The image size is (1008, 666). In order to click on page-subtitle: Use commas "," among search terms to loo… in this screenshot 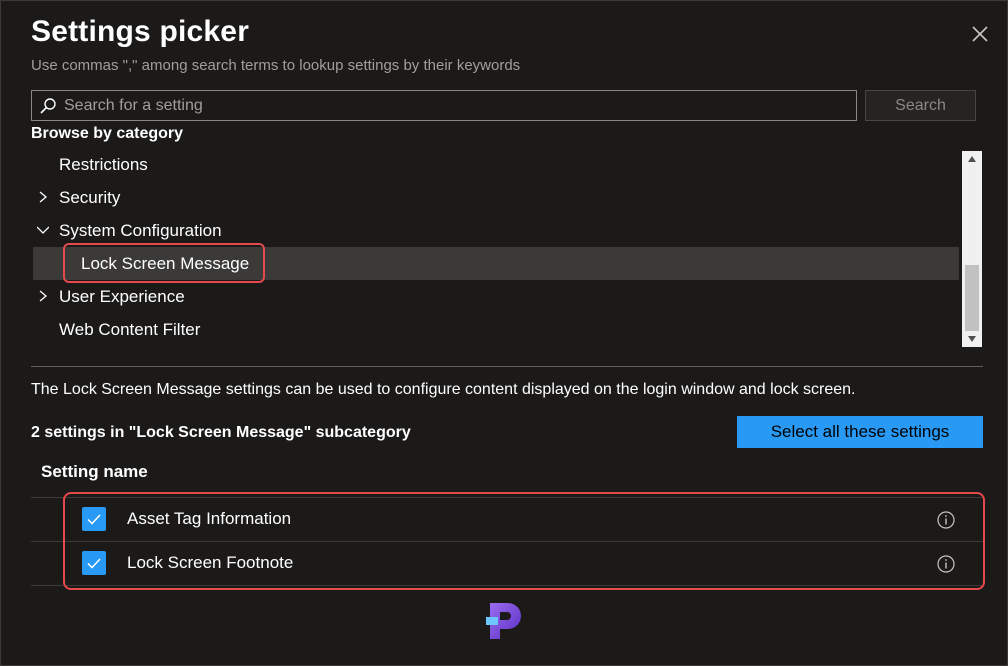, I will do `click(276, 65)`.